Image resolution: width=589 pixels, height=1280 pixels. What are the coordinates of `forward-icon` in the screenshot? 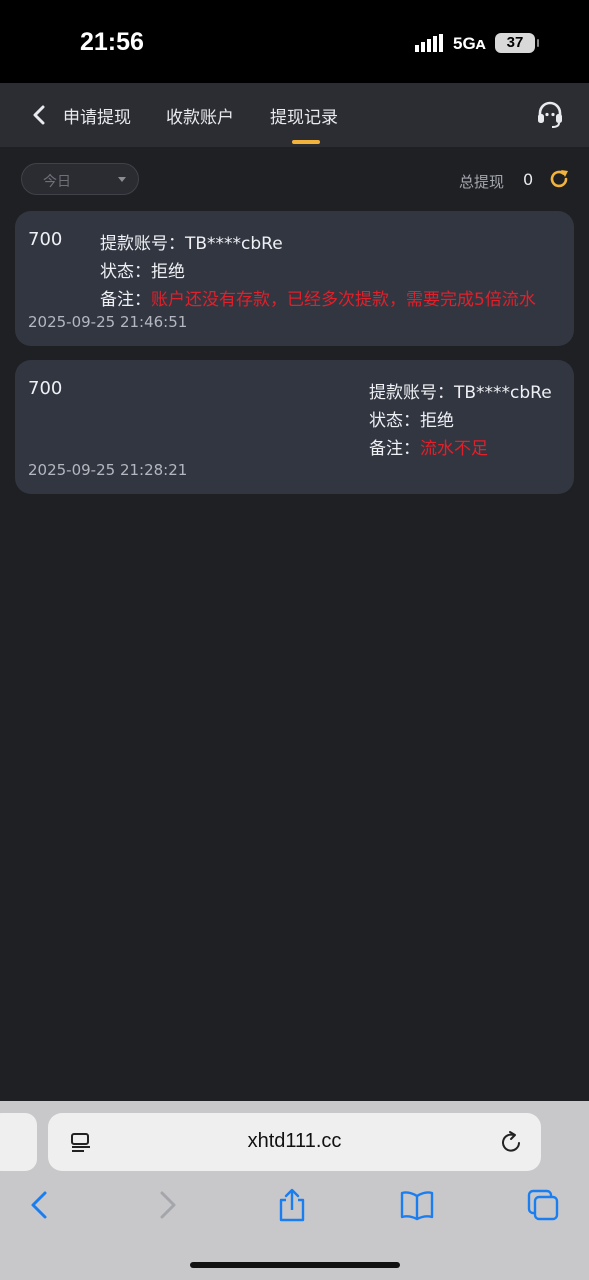 It's located at (168, 1205).